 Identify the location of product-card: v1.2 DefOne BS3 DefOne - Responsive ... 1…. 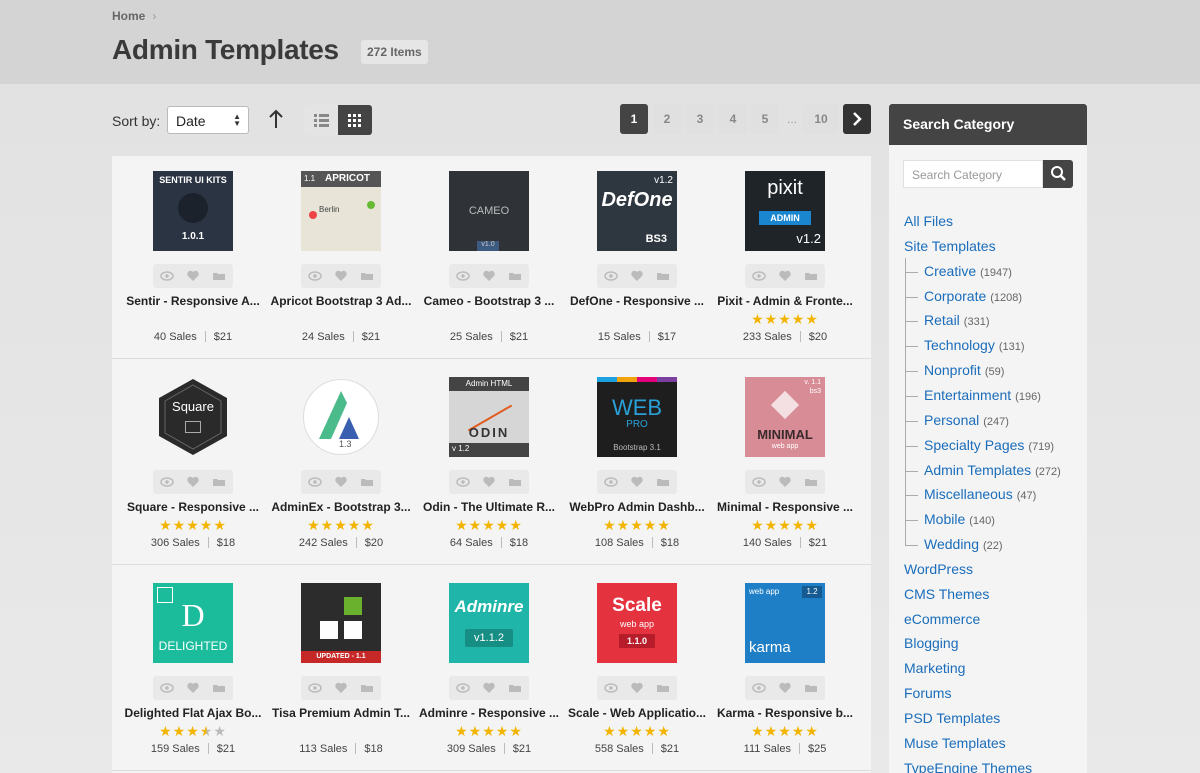
(637, 251).